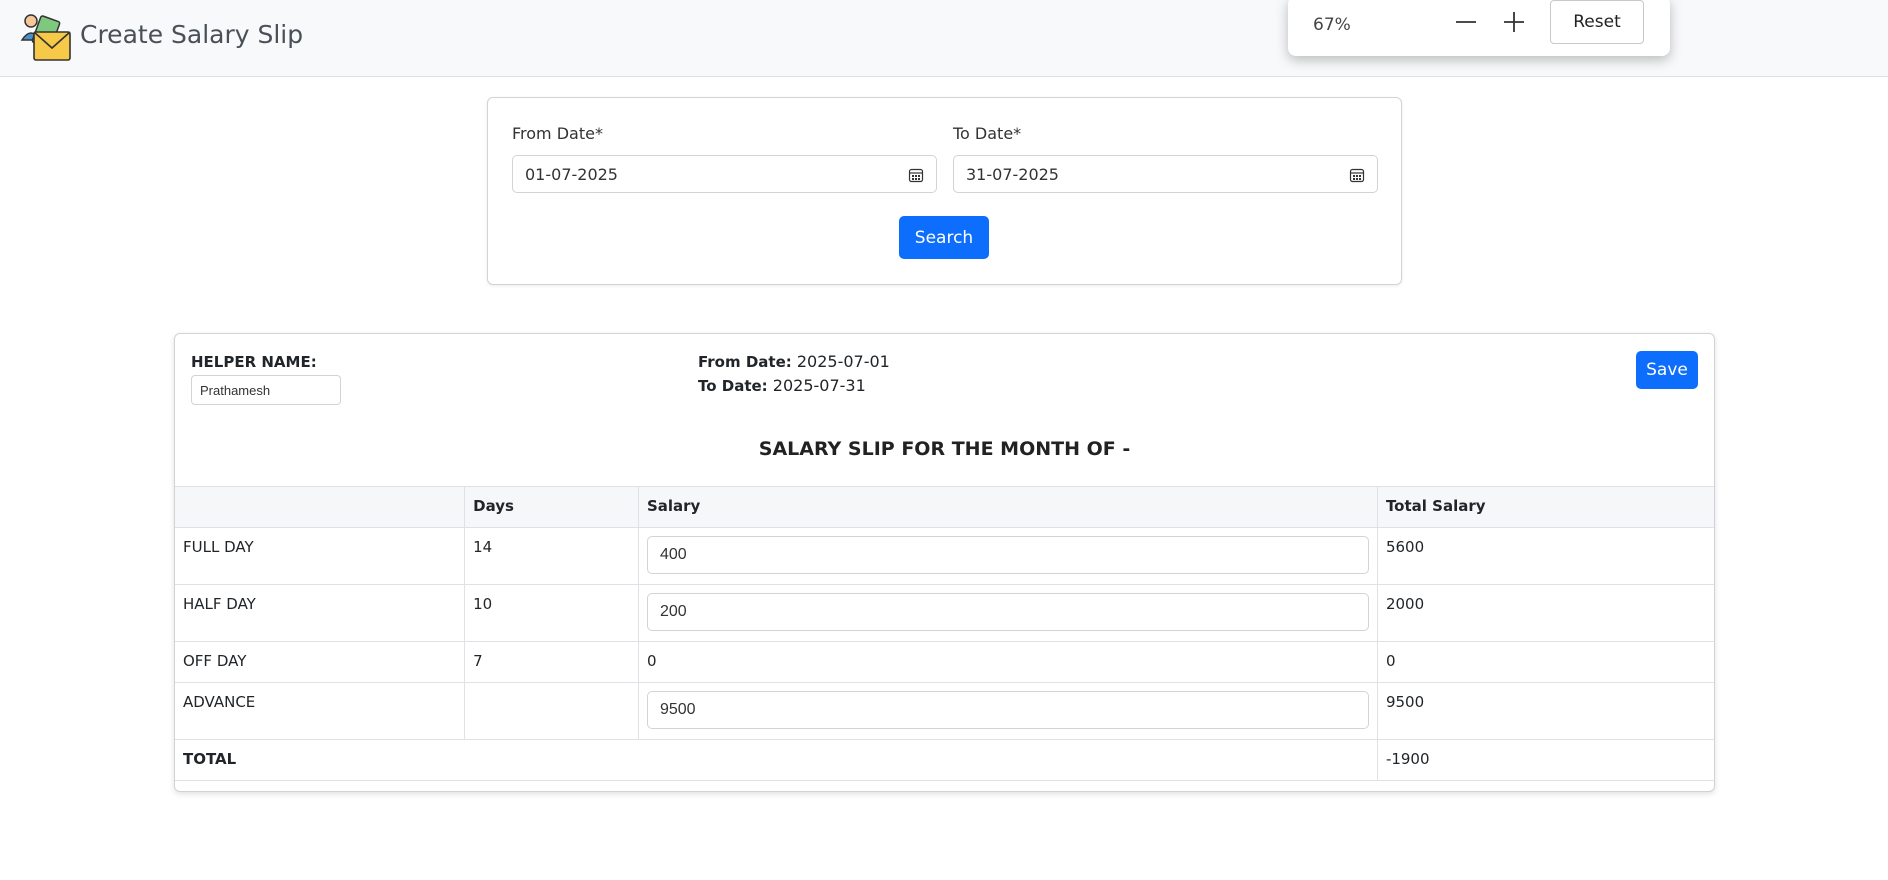  I want to click on search-button: Search, so click(944, 237).